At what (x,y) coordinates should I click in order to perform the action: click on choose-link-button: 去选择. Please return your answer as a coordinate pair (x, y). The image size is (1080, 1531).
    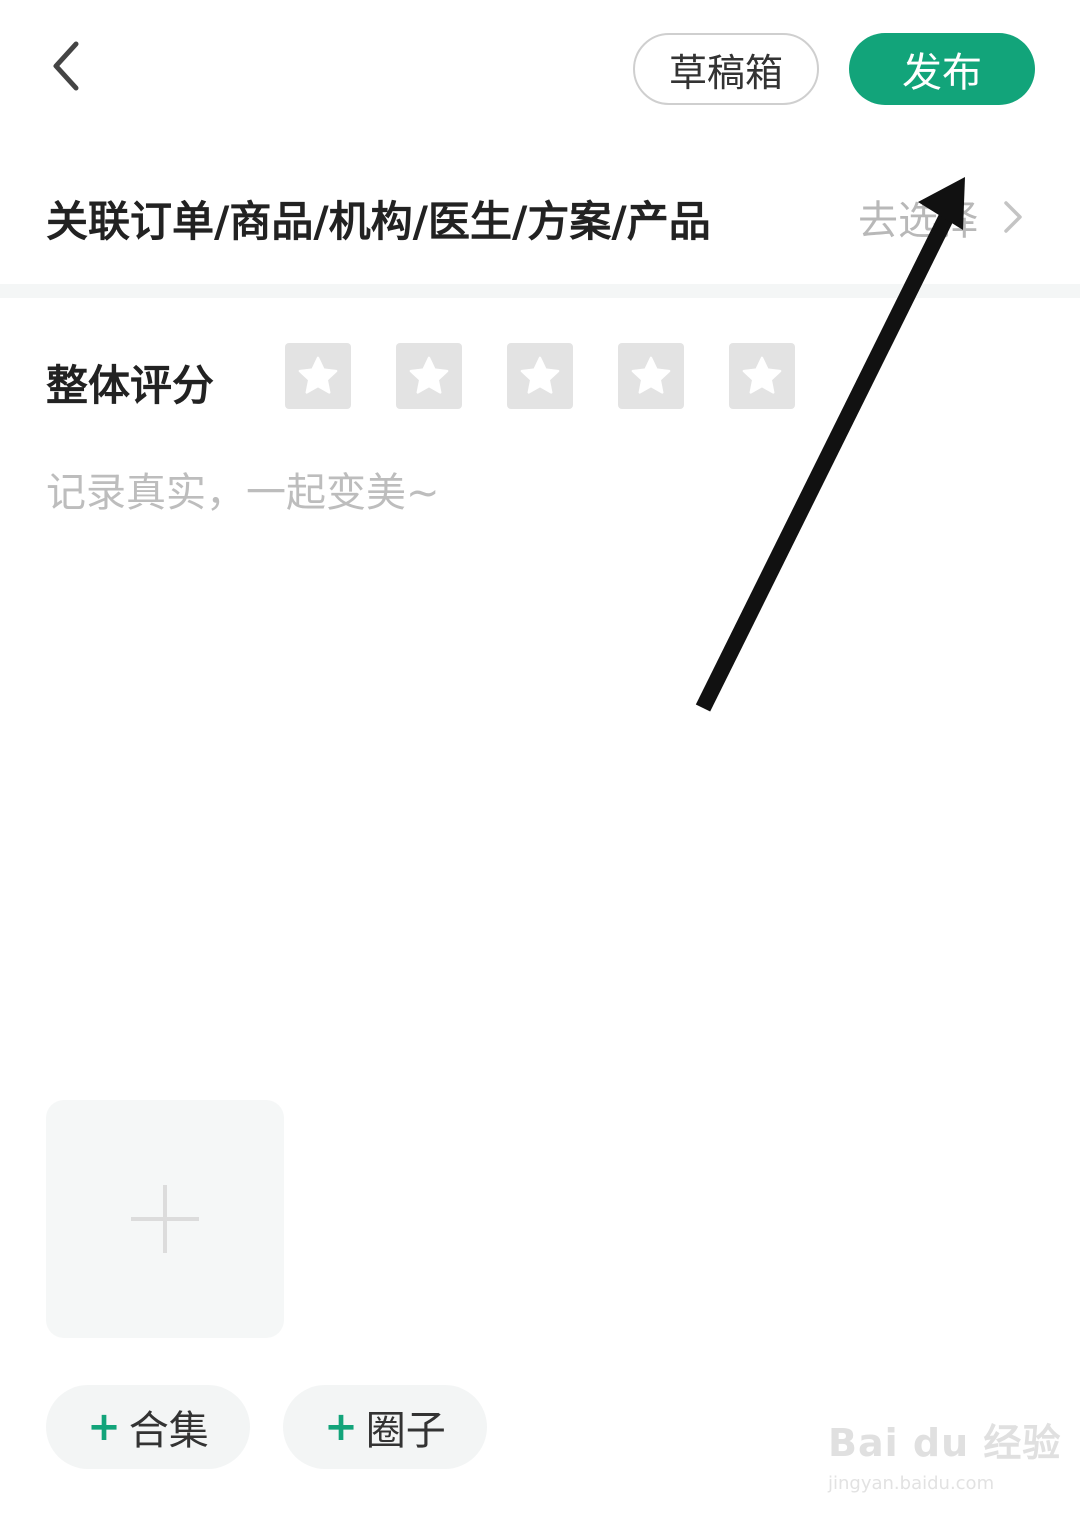
    Looking at the image, I should click on (942, 217).